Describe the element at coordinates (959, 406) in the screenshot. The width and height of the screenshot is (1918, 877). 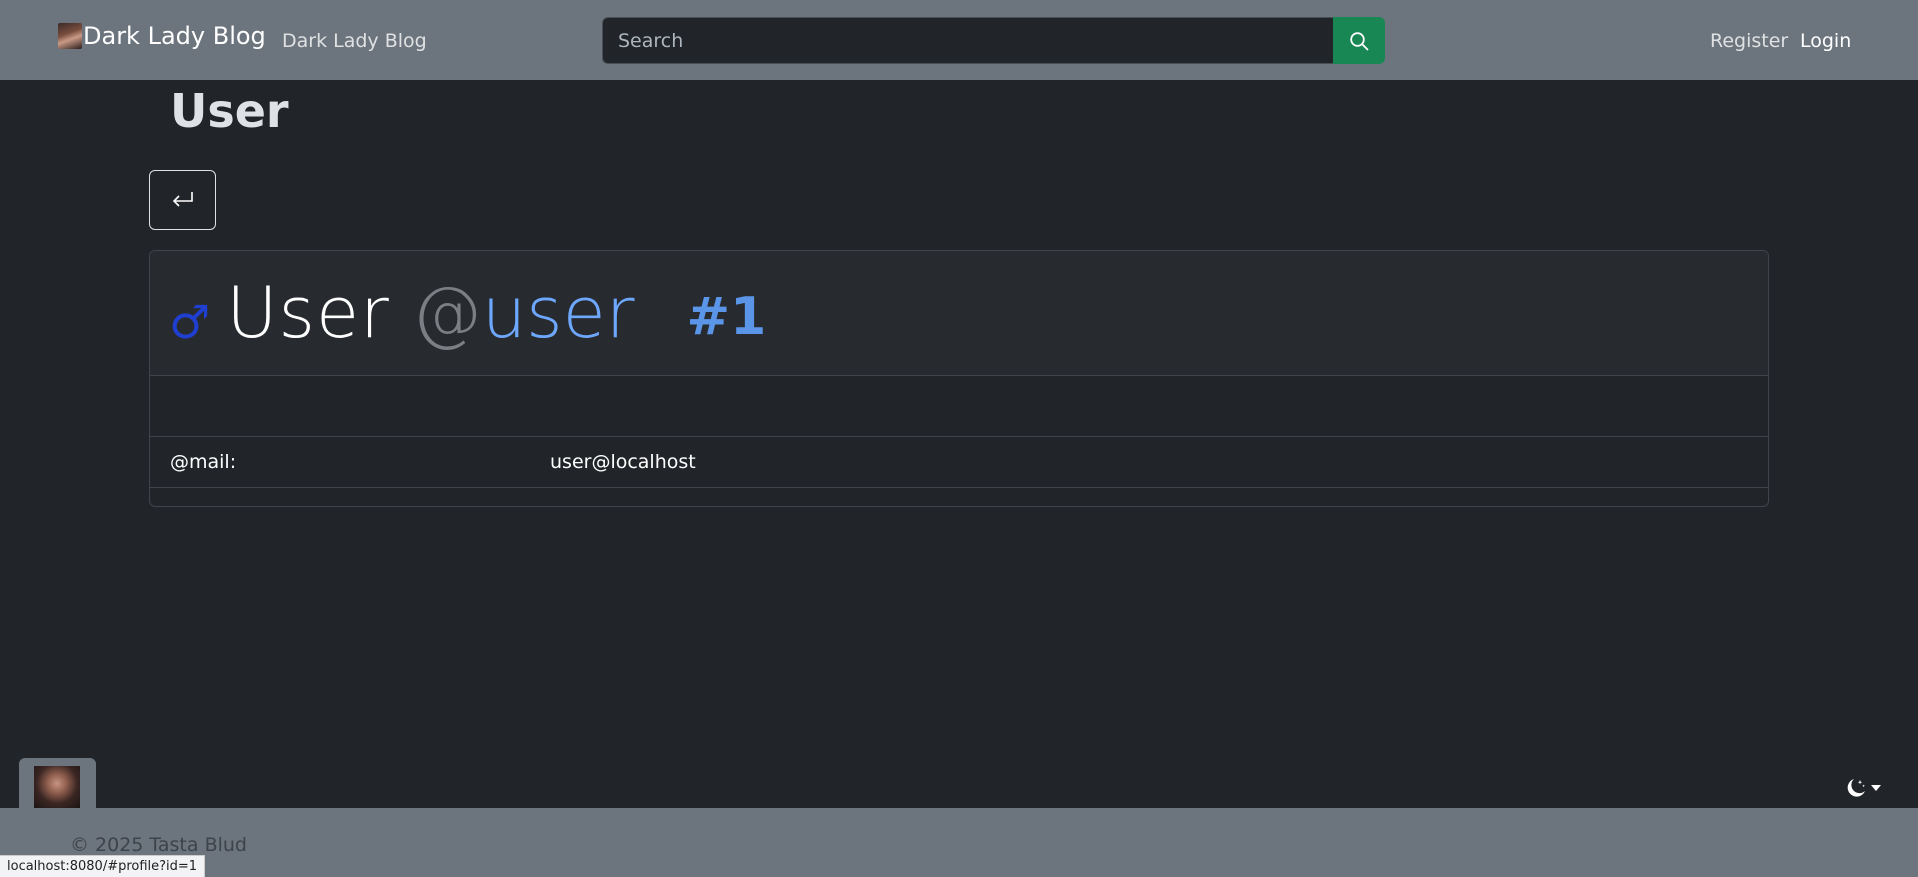
I see `profile-empty-row` at that location.